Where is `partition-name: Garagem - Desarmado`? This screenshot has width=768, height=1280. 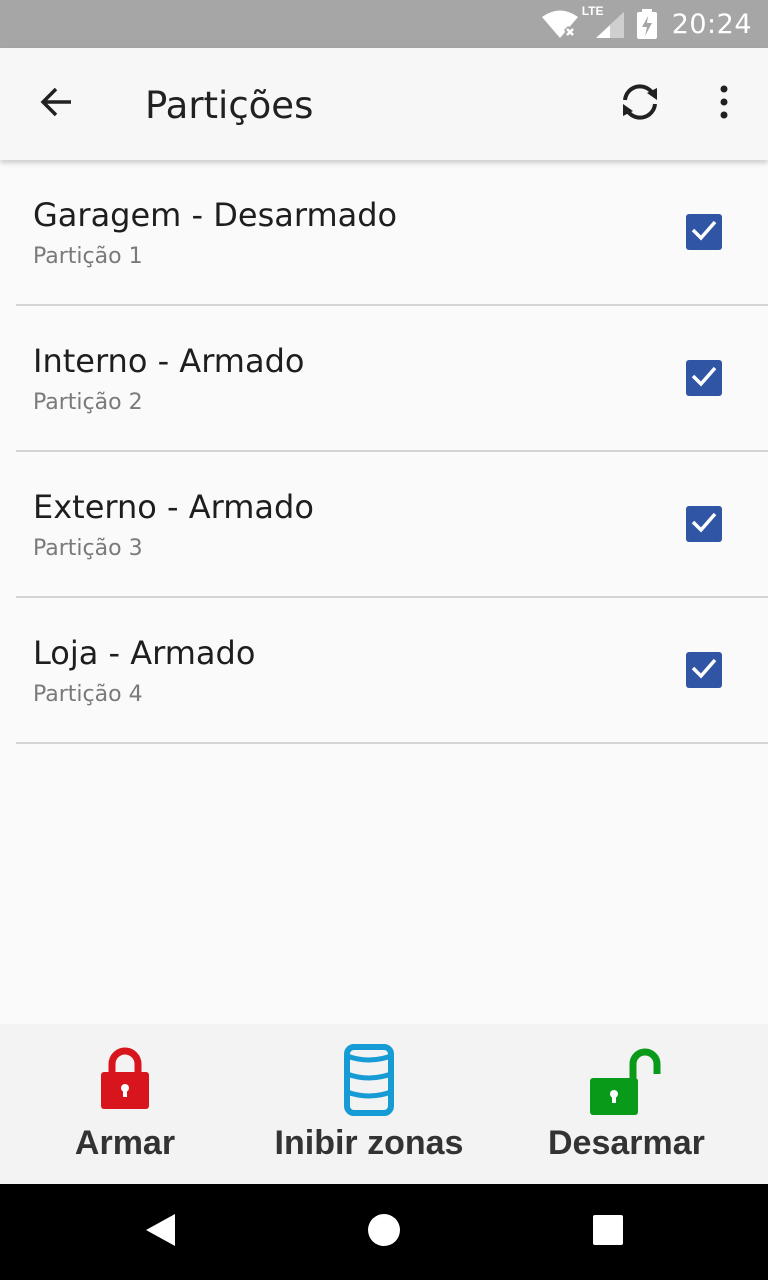 partition-name: Garagem - Desarmado is located at coordinates (215, 215).